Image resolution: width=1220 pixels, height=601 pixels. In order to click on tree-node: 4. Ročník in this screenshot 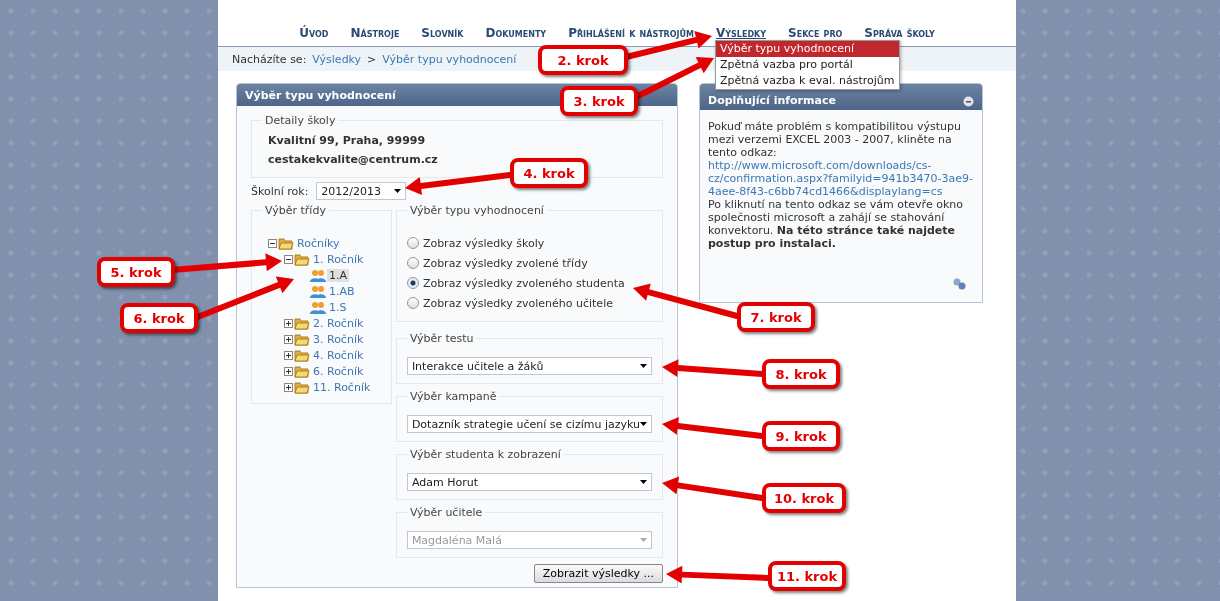, I will do `click(338, 355)`.